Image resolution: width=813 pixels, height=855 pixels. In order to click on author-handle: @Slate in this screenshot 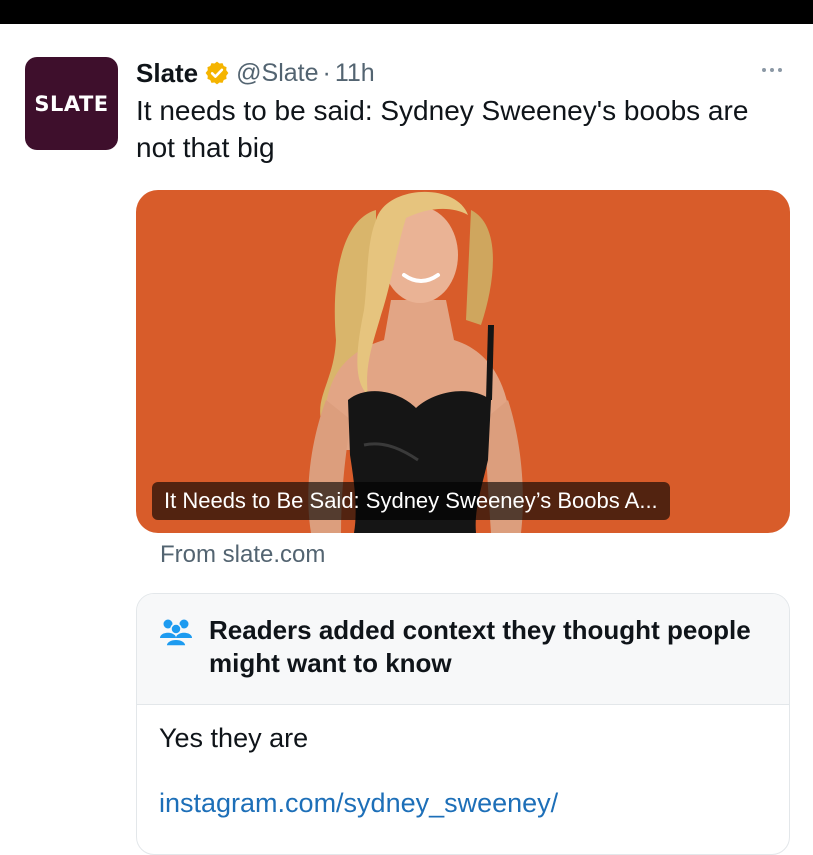, I will do `click(277, 73)`.